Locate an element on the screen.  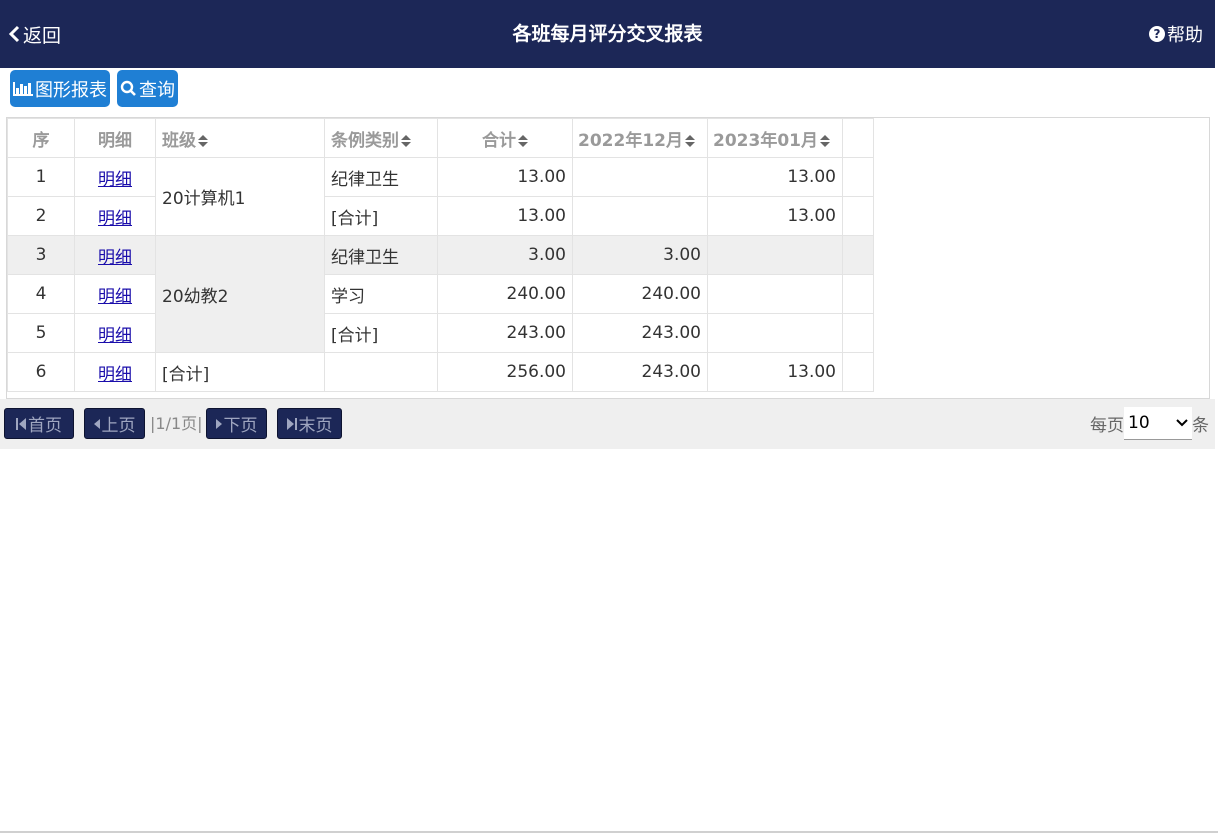
query-label: 查询 is located at coordinates (157, 90).